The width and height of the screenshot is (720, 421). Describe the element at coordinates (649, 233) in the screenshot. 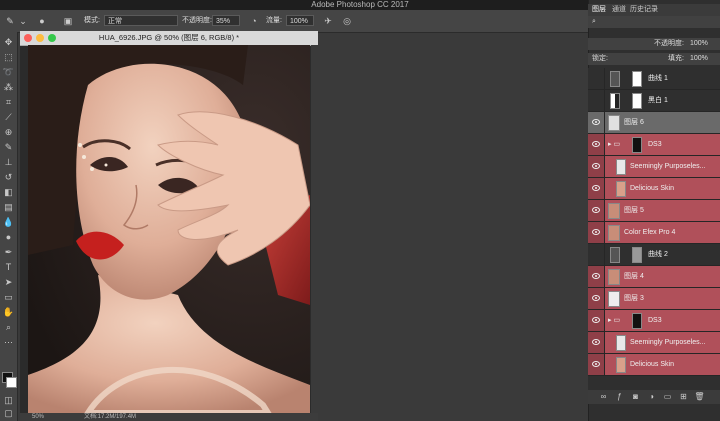

I see `layer-name: Color Efex Pro 4` at that location.